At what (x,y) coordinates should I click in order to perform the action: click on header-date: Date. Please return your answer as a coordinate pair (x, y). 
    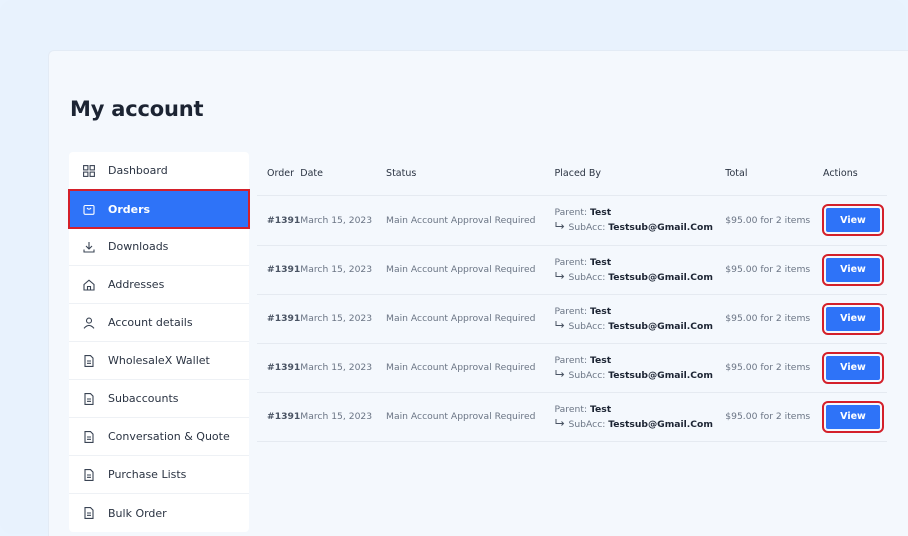
    Looking at the image, I should click on (343, 174).